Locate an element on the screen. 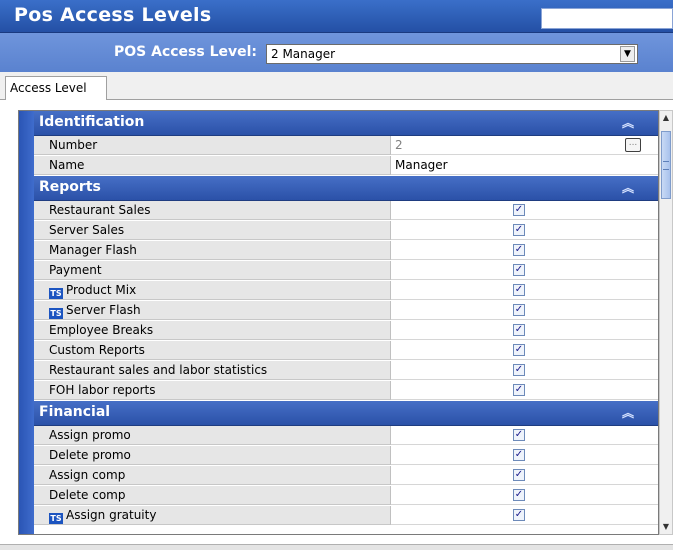 The width and height of the screenshot is (673, 550). grid-row: Payment ✓ is located at coordinates (346, 271).